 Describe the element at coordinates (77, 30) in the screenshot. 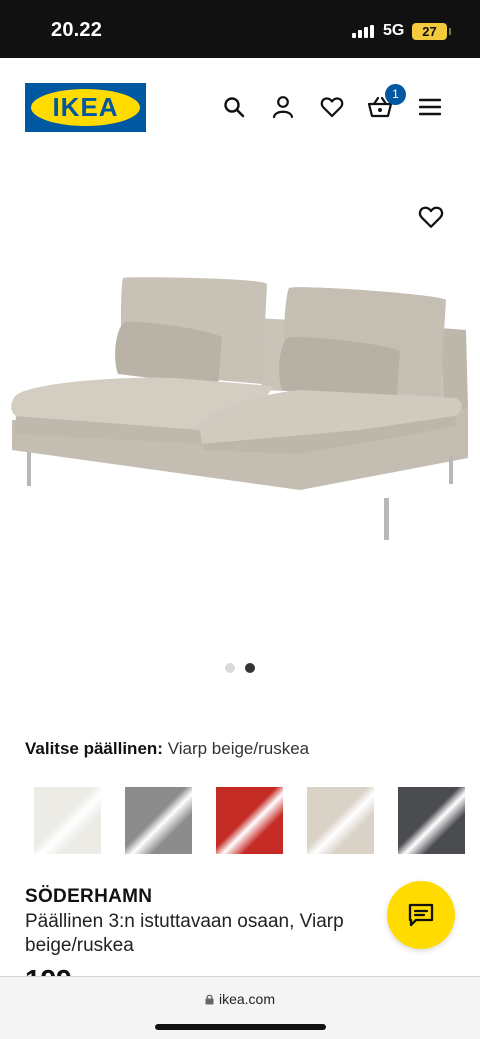

I see `status-time: 20.22` at that location.